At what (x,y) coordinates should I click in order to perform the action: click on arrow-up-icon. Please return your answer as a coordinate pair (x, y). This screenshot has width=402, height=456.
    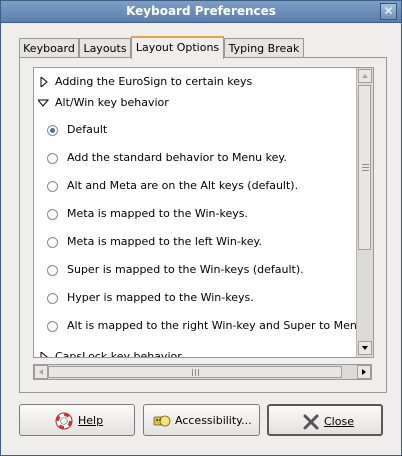
    Looking at the image, I should click on (365, 76).